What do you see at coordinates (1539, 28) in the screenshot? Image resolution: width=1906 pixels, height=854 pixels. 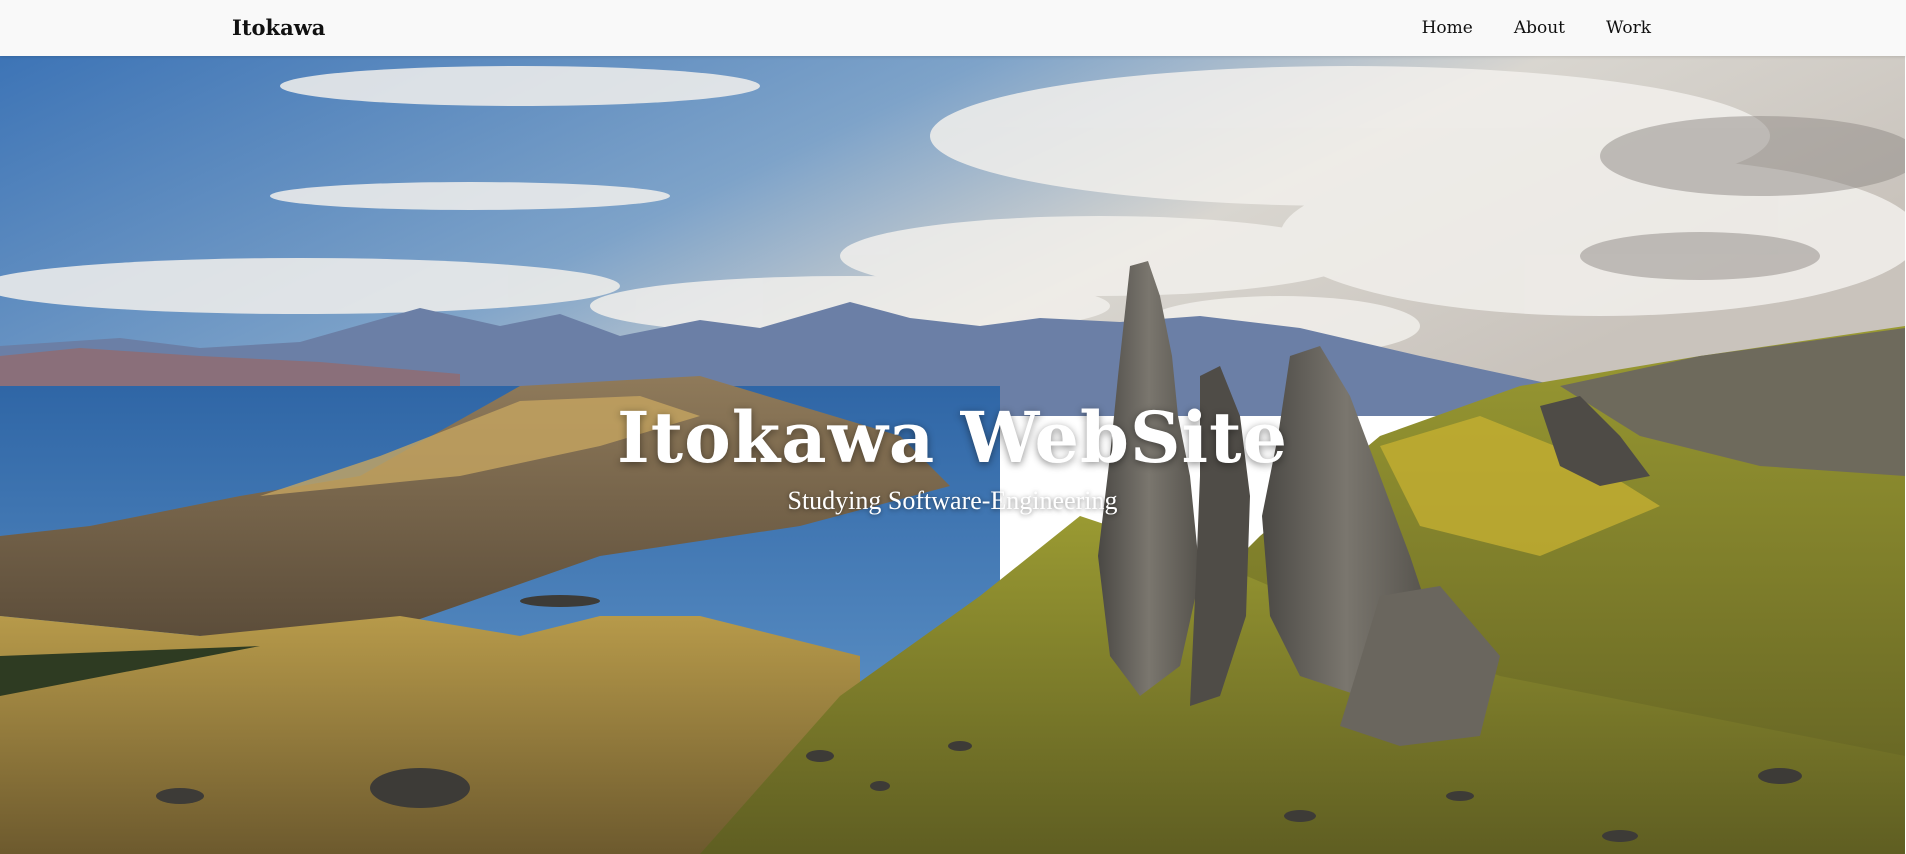 I see `nav-link-about: About` at bounding box center [1539, 28].